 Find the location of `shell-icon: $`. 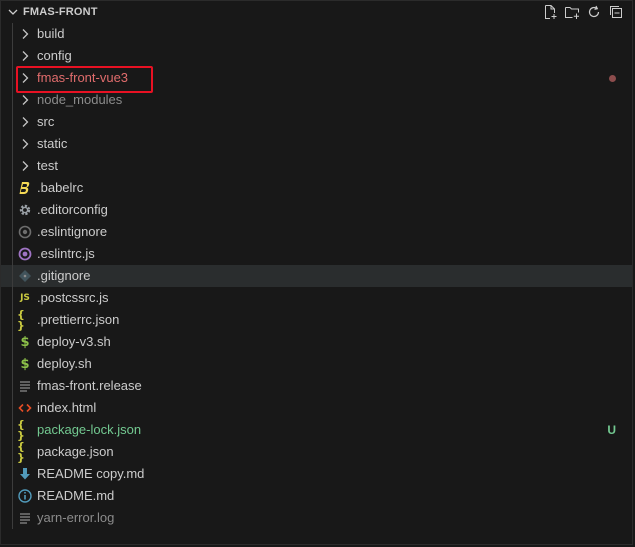

shell-icon: $ is located at coordinates (25, 342).